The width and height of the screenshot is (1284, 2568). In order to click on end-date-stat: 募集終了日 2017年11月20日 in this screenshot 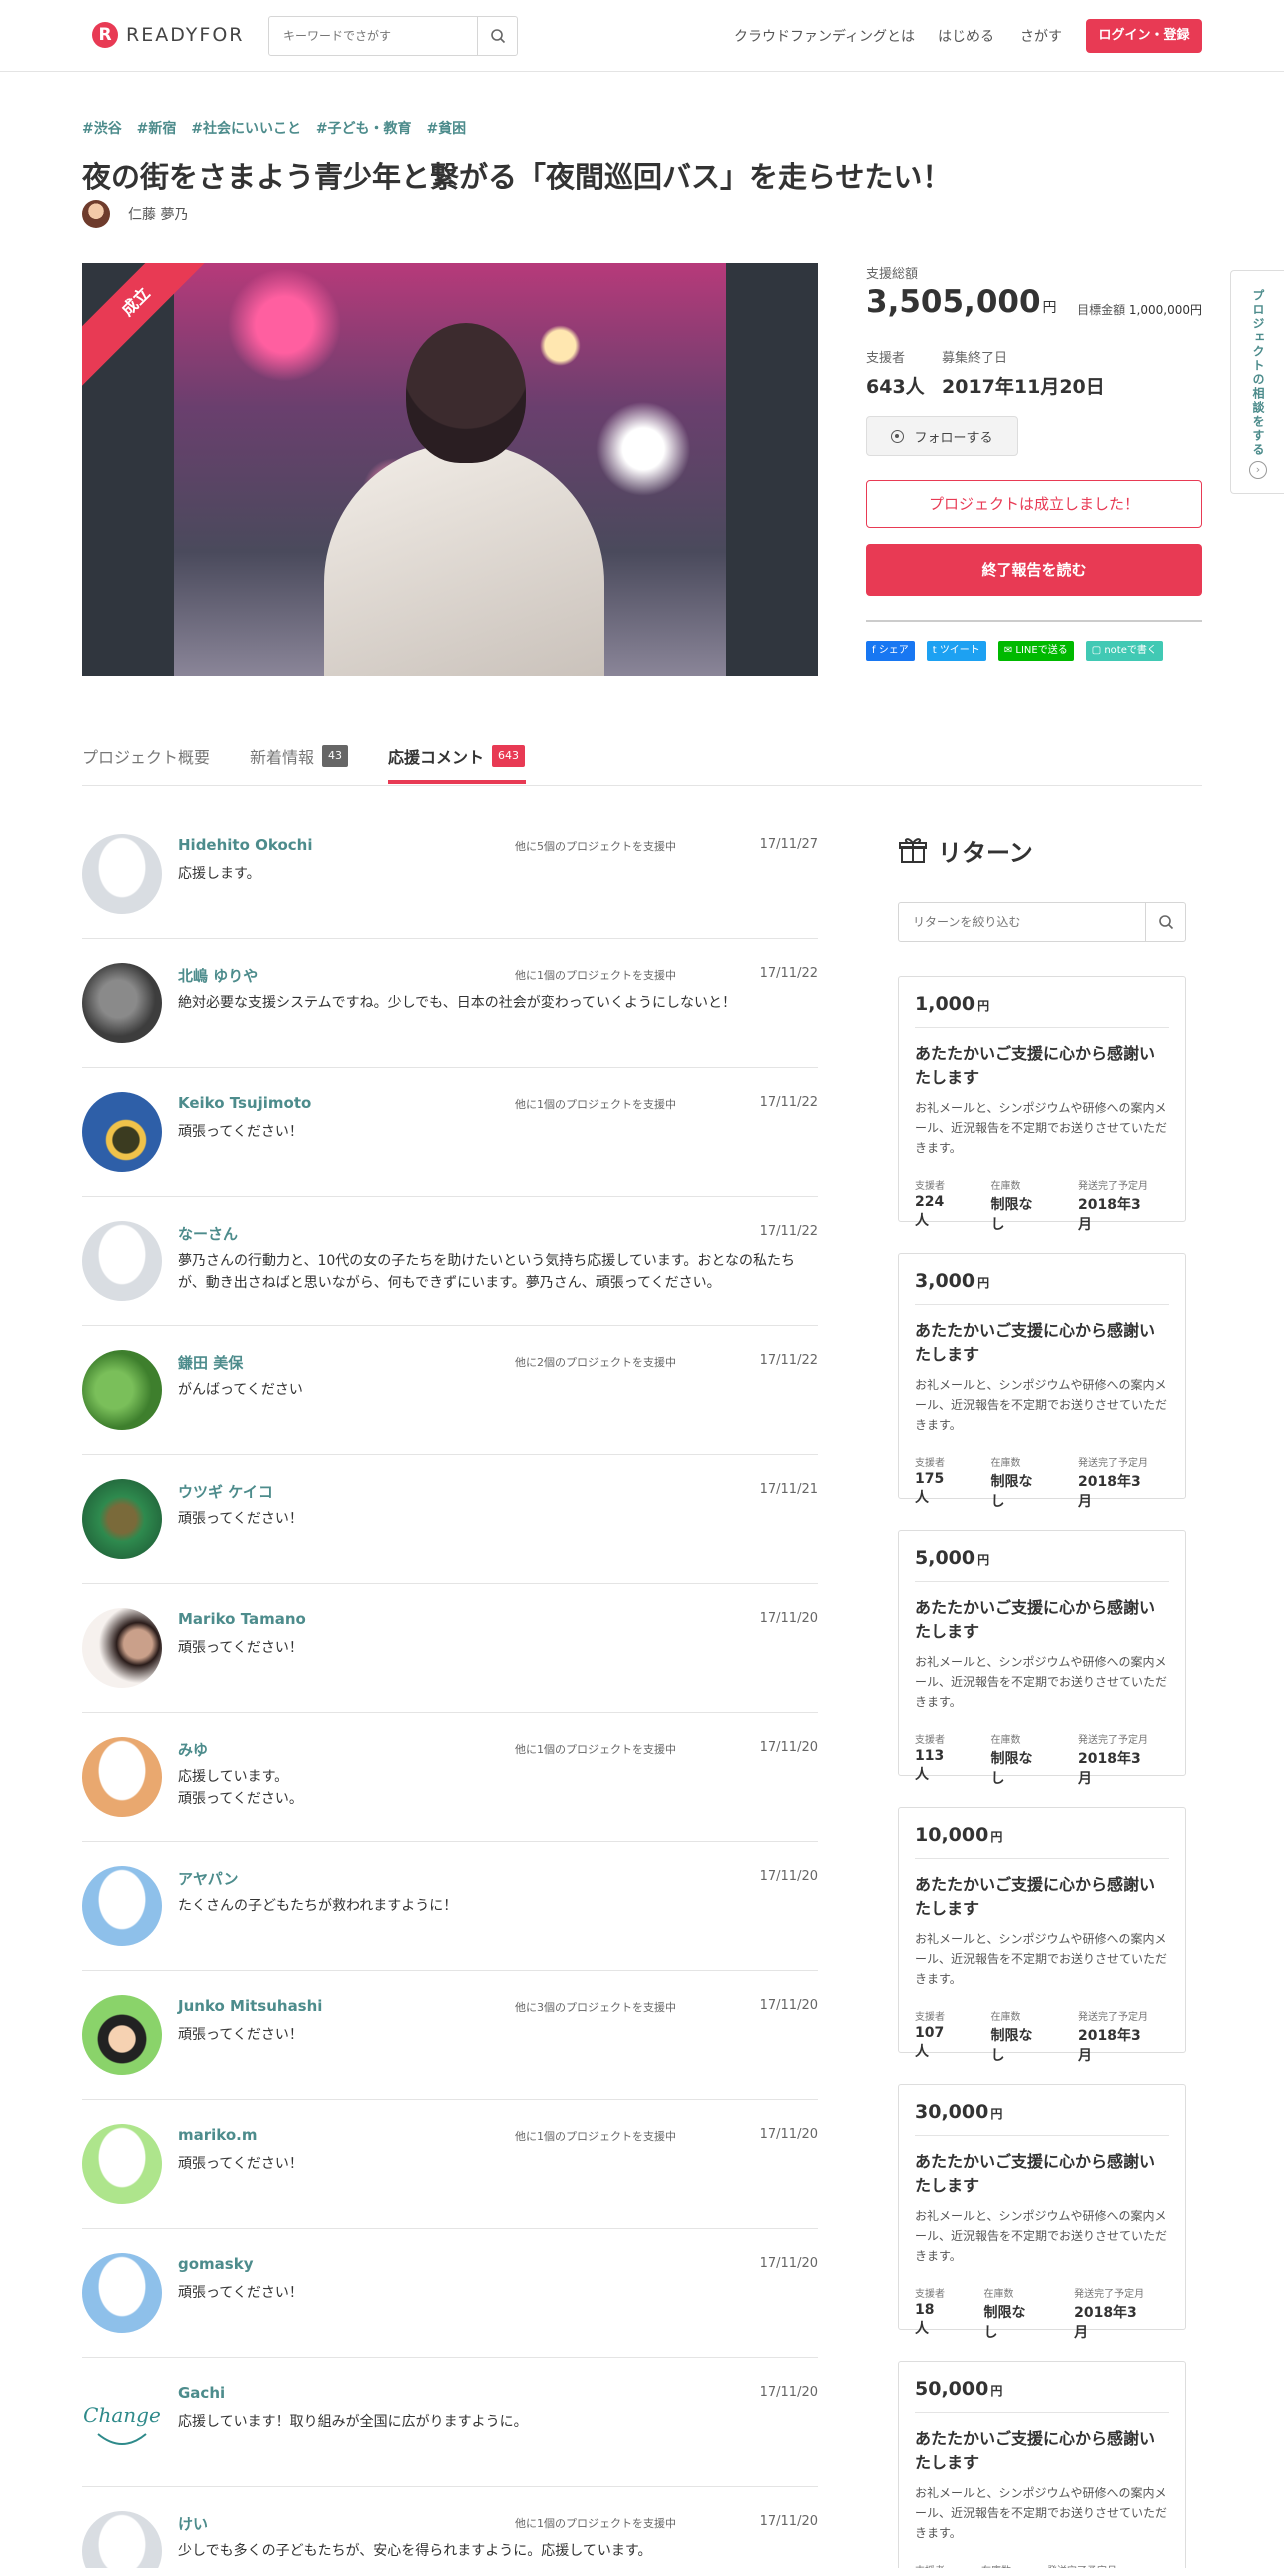, I will do `click(1023, 373)`.